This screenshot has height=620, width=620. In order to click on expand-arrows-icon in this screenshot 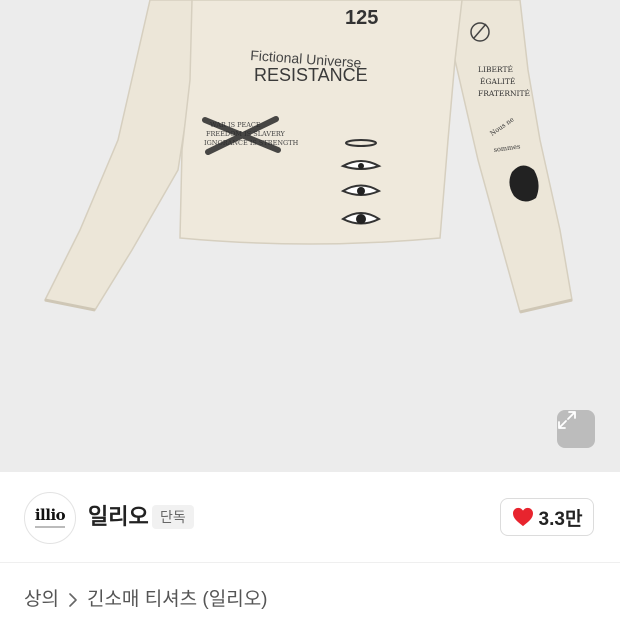, I will do `click(567, 420)`.